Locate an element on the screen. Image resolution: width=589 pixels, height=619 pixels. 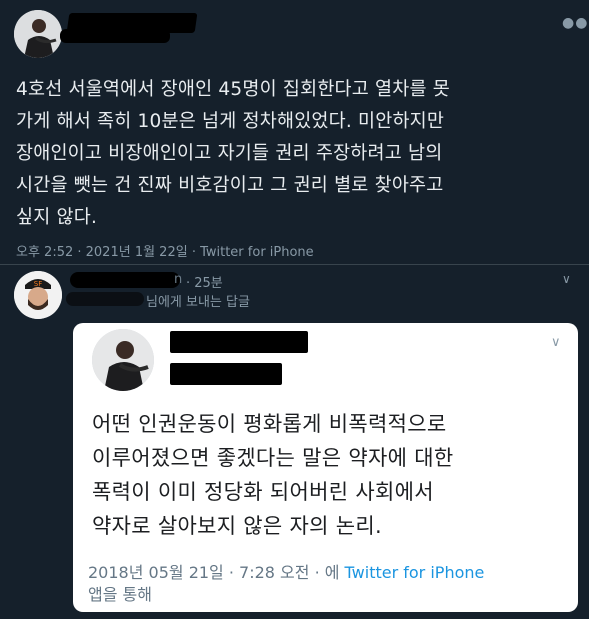
reply-handle-fragment: n is located at coordinates (178, 279).